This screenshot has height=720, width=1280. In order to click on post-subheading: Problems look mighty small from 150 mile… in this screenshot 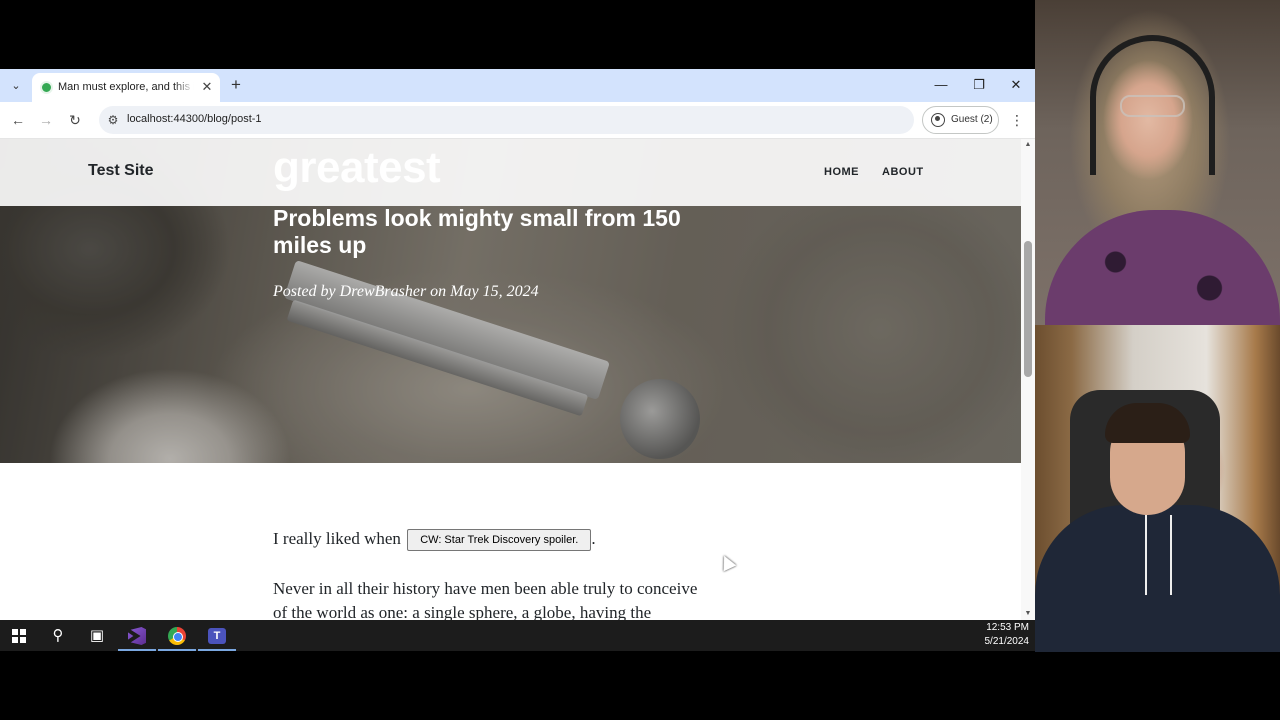, I will do `click(477, 231)`.